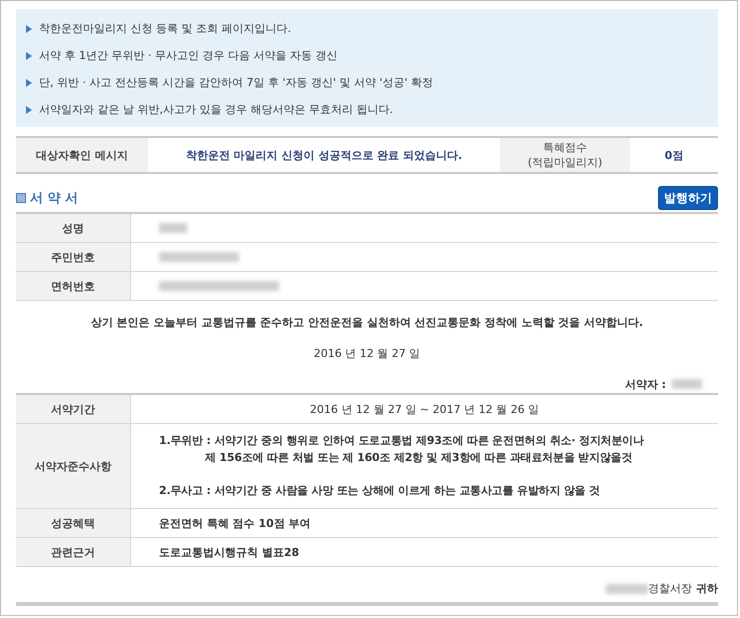 The width and height of the screenshot is (740, 618). I want to click on section-title: 서 약 서, so click(54, 198).